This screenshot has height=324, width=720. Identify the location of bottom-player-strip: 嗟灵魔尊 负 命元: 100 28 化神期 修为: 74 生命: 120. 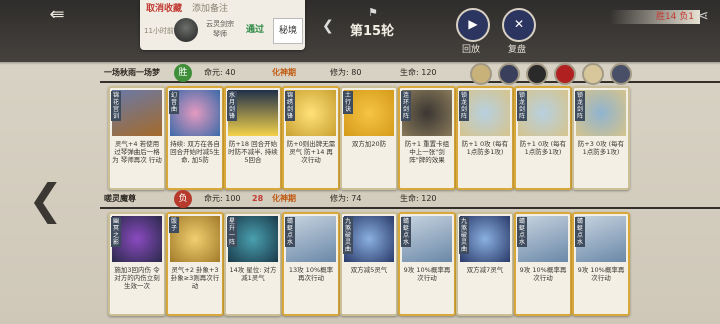
(360, 199).